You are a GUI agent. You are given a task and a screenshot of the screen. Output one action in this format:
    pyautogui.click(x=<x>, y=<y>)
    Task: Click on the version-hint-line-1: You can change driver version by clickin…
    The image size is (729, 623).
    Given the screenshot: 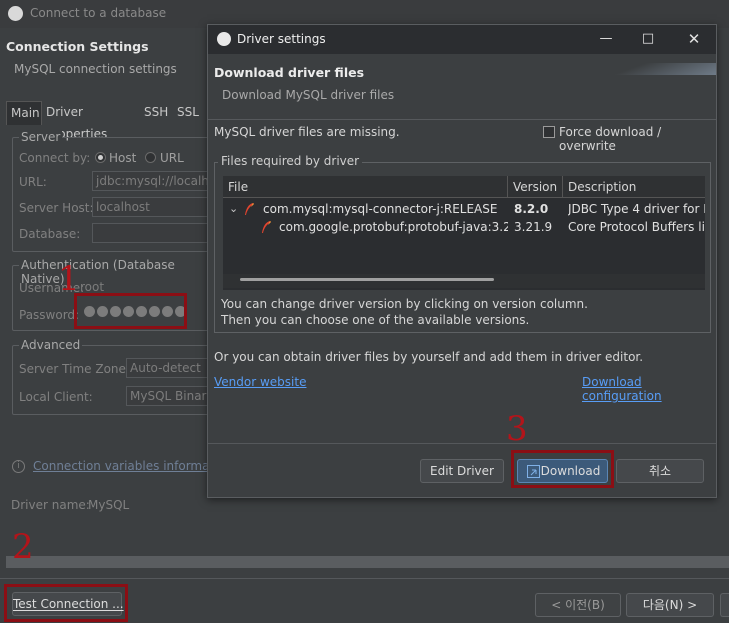 What is the action you would take?
    pyautogui.click(x=404, y=304)
    